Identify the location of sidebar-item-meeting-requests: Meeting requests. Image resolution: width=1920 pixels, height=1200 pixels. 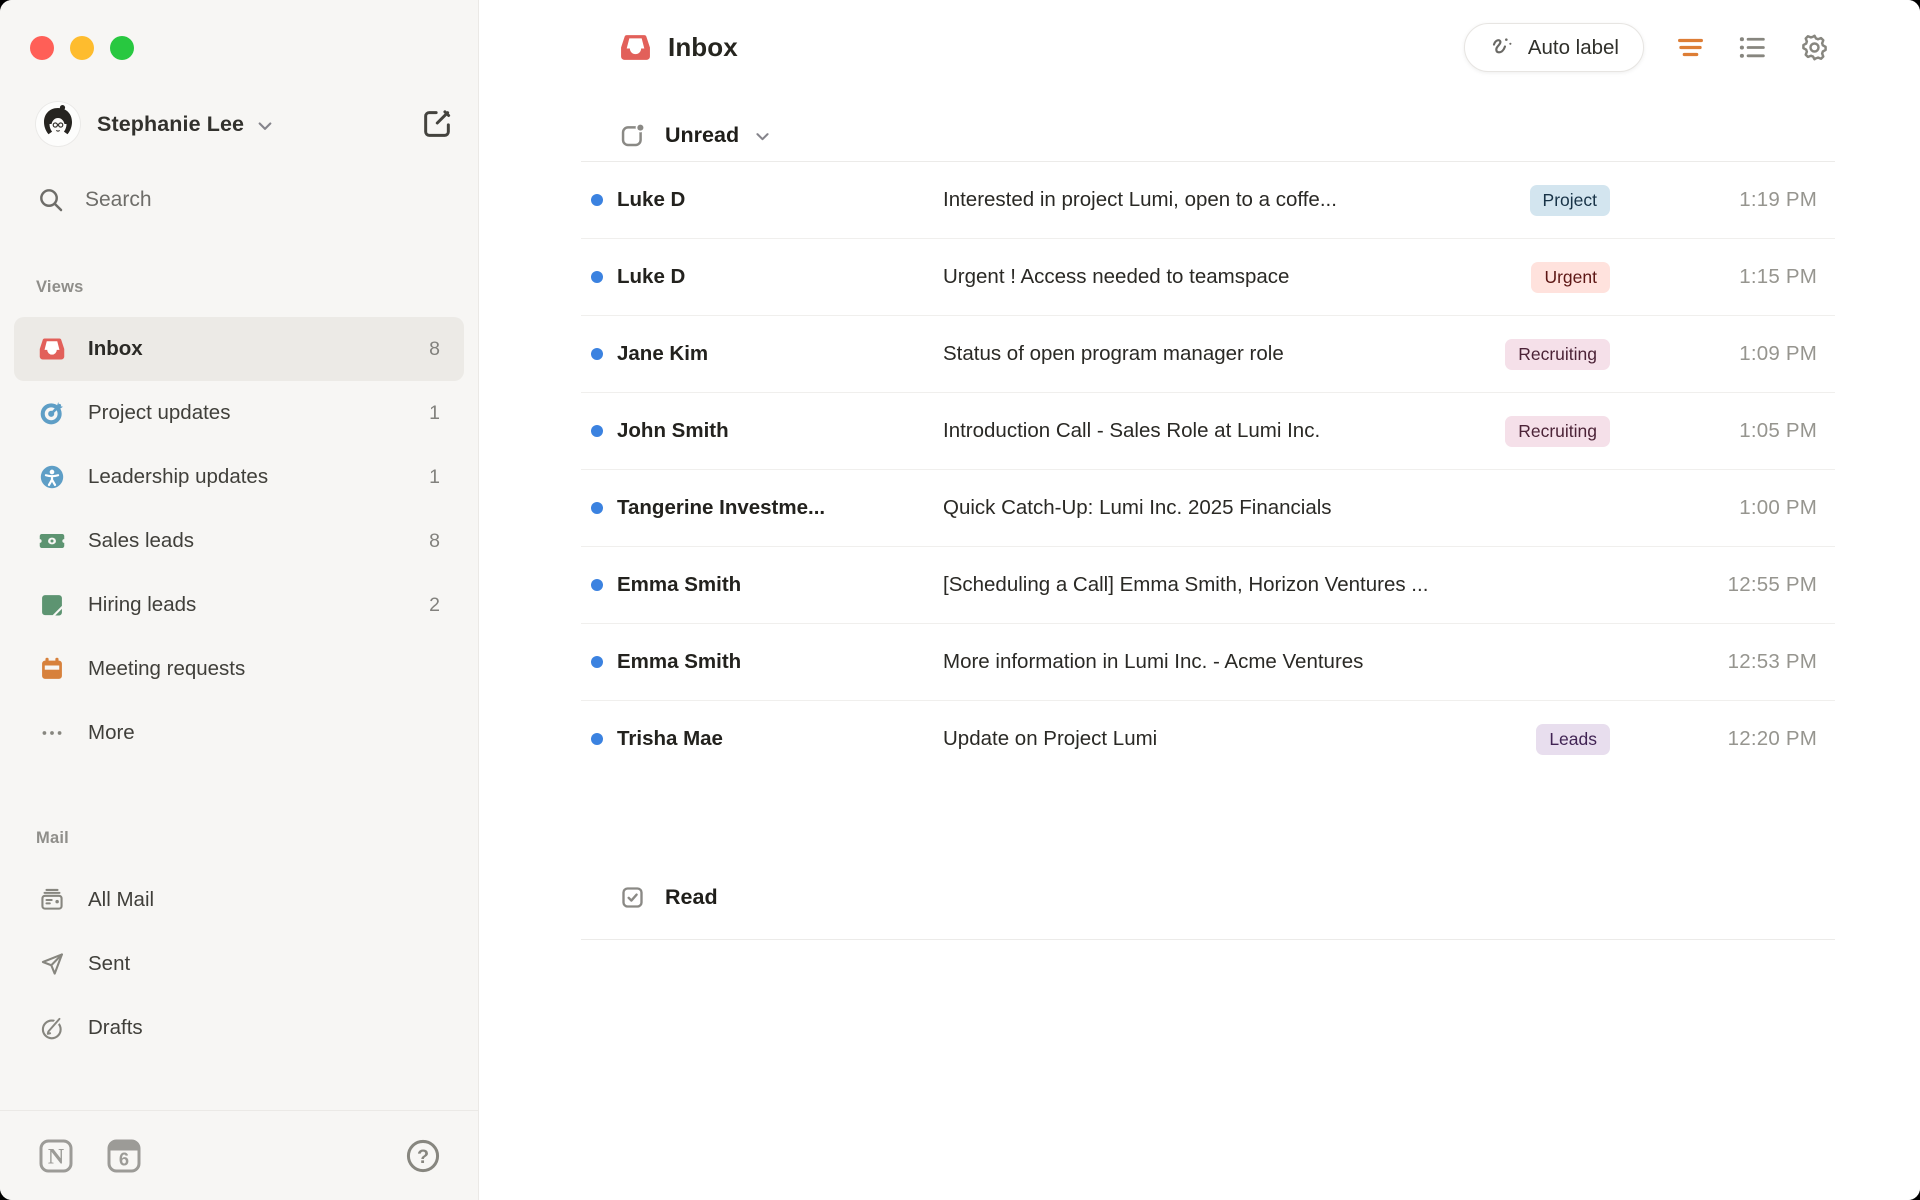
(239, 669).